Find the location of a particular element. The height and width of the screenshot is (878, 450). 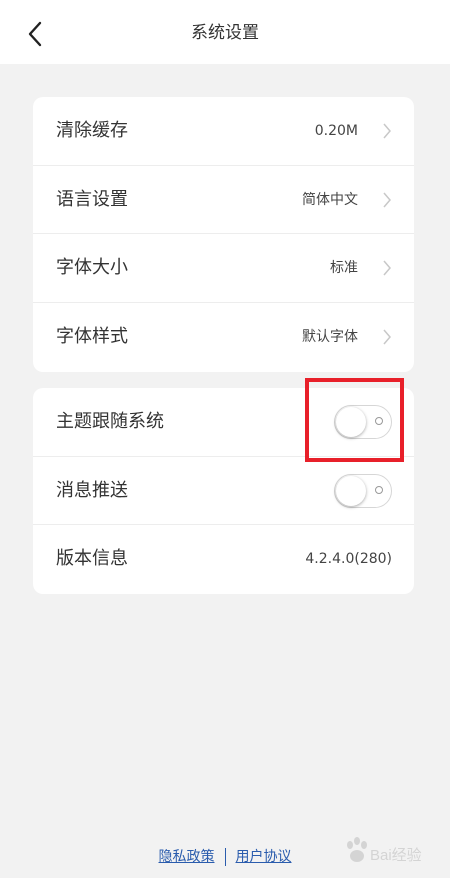

setting-label: 消息推送 is located at coordinates (92, 490).